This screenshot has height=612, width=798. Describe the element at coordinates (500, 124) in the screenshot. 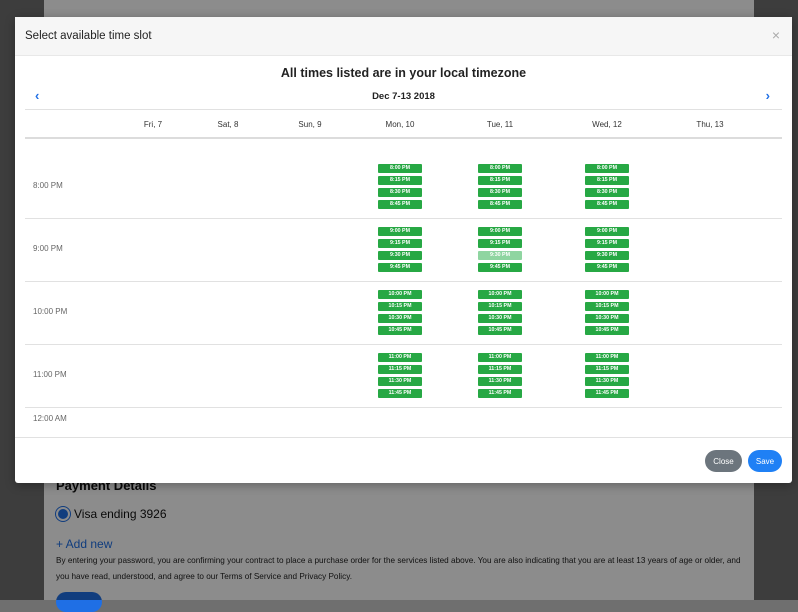

I see `day-header: Tue, 11` at that location.